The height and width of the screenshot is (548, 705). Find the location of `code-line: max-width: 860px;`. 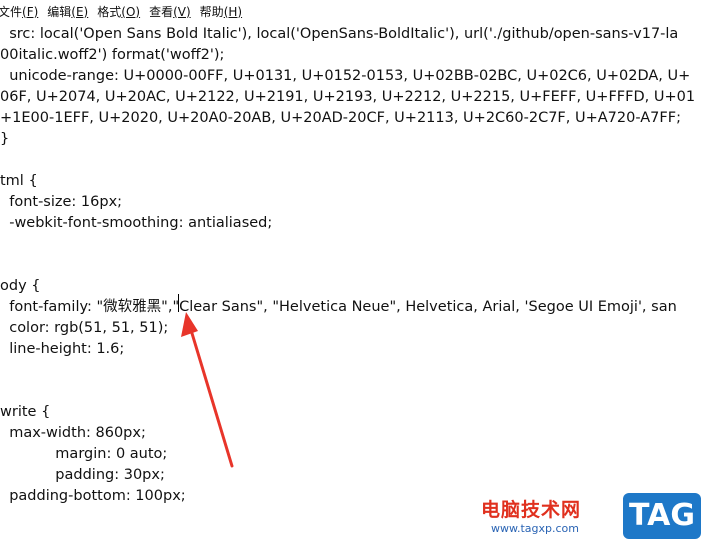

code-line: max-width: 860px; is located at coordinates (73, 433).